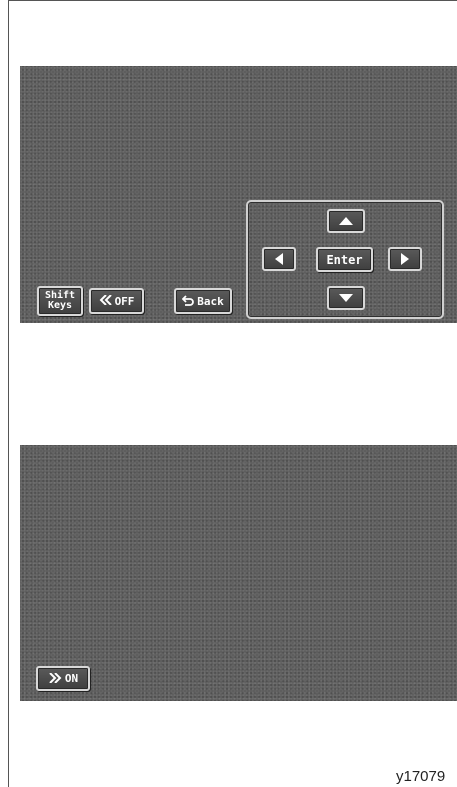  I want to click on on-button: ON, so click(63, 678).